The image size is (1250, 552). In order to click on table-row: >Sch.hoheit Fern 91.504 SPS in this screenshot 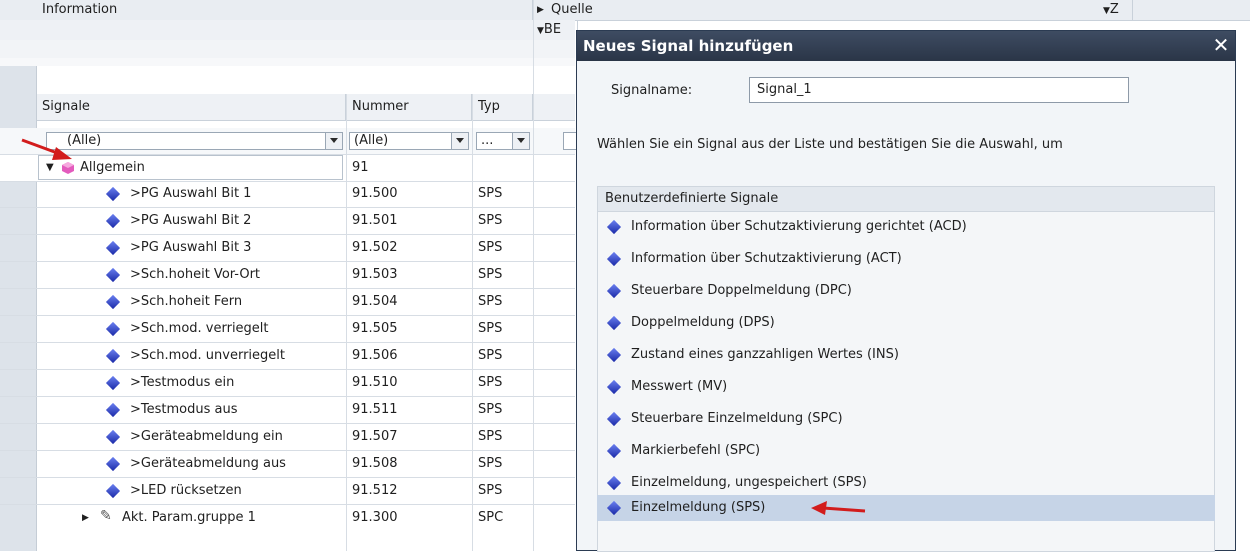, I will do `click(287, 302)`.